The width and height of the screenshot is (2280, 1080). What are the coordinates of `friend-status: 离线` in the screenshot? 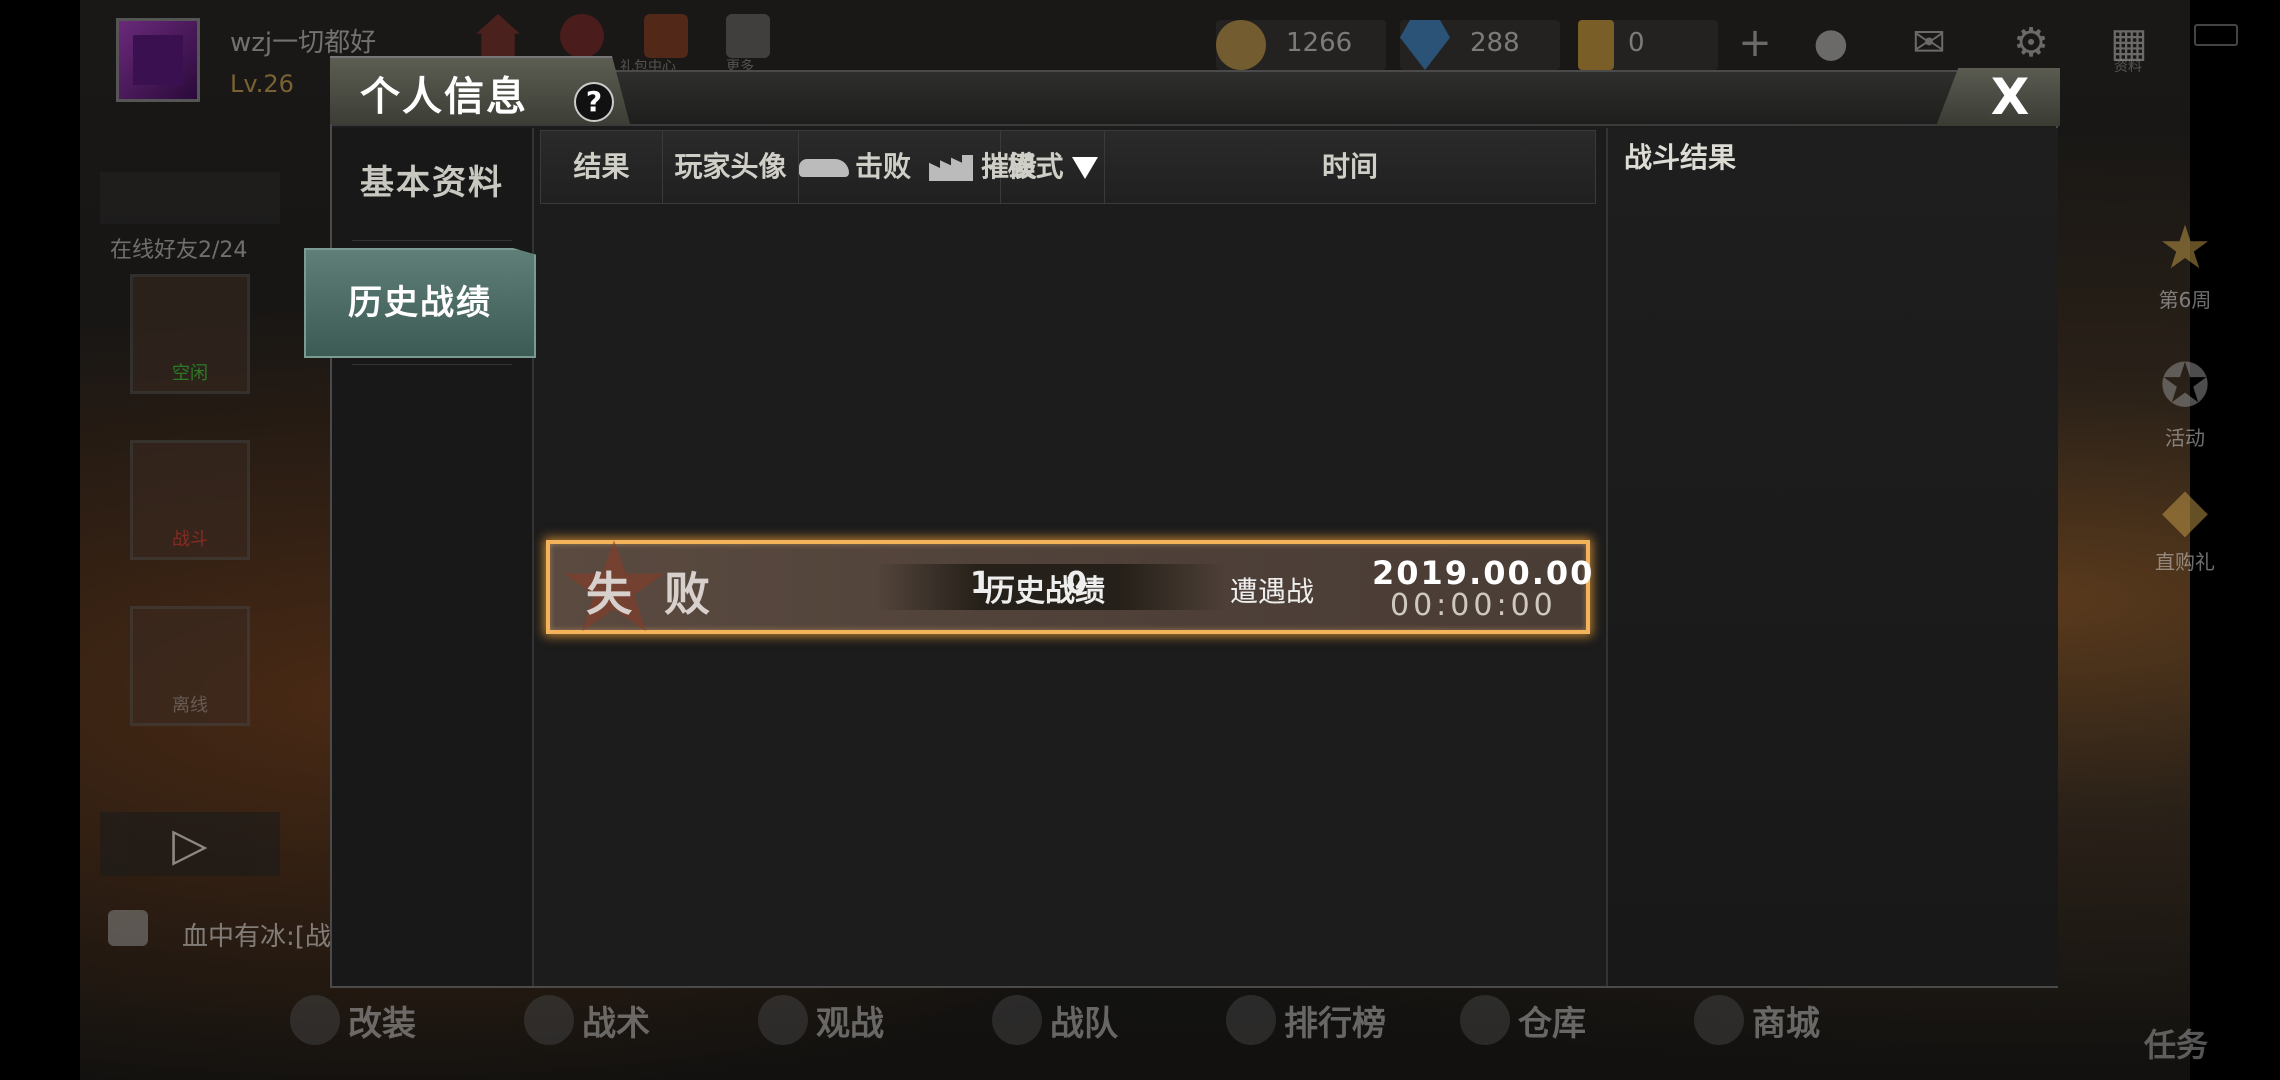 It's located at (190, 705).